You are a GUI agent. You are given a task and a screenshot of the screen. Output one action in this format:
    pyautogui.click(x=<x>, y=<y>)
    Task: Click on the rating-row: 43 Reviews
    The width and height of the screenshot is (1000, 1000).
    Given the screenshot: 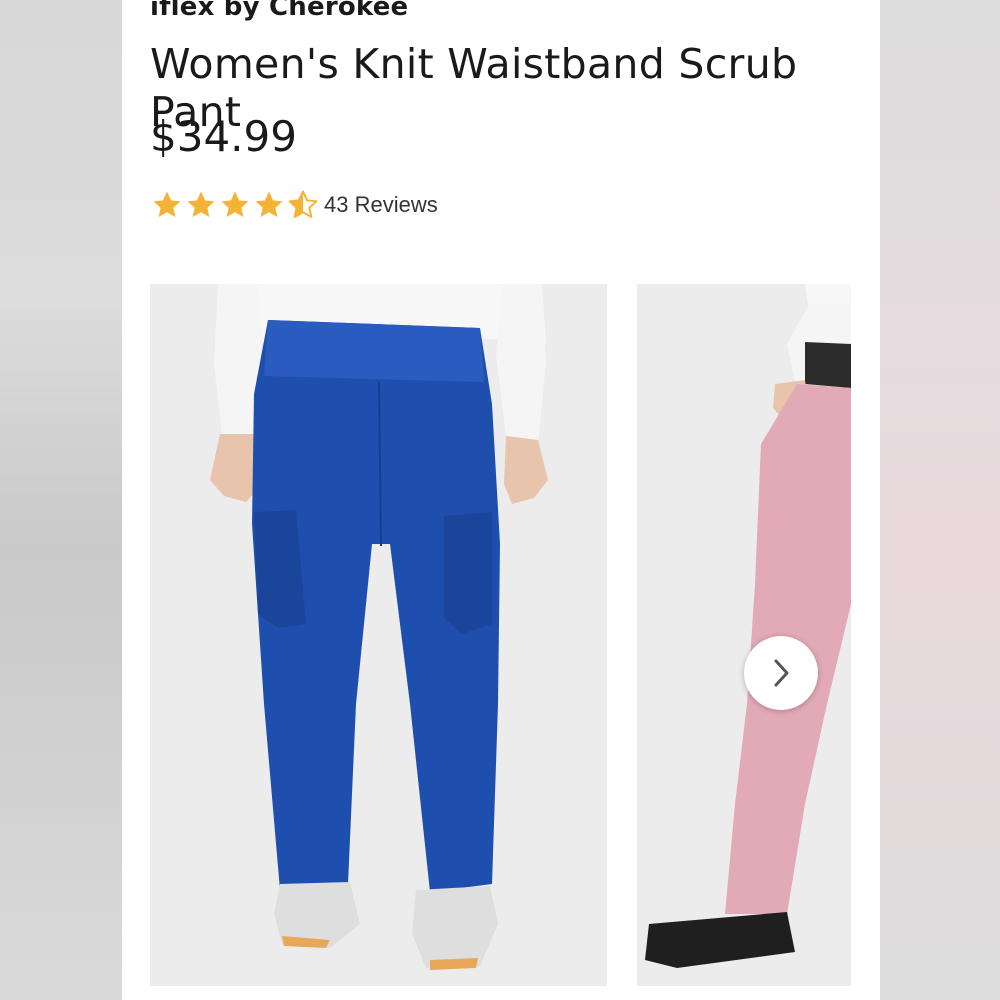 What is the action you would take?
    pyautogui.click(x=294, y=205)
    